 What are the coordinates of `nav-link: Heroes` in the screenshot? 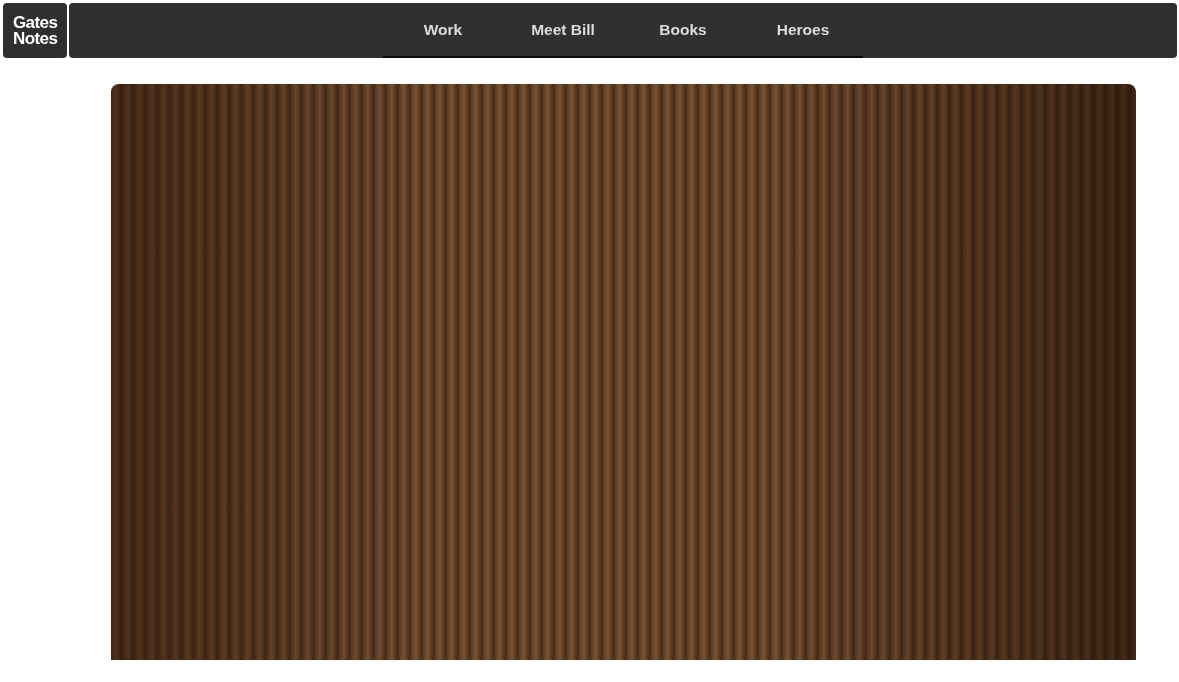 It's located at (803, 29).